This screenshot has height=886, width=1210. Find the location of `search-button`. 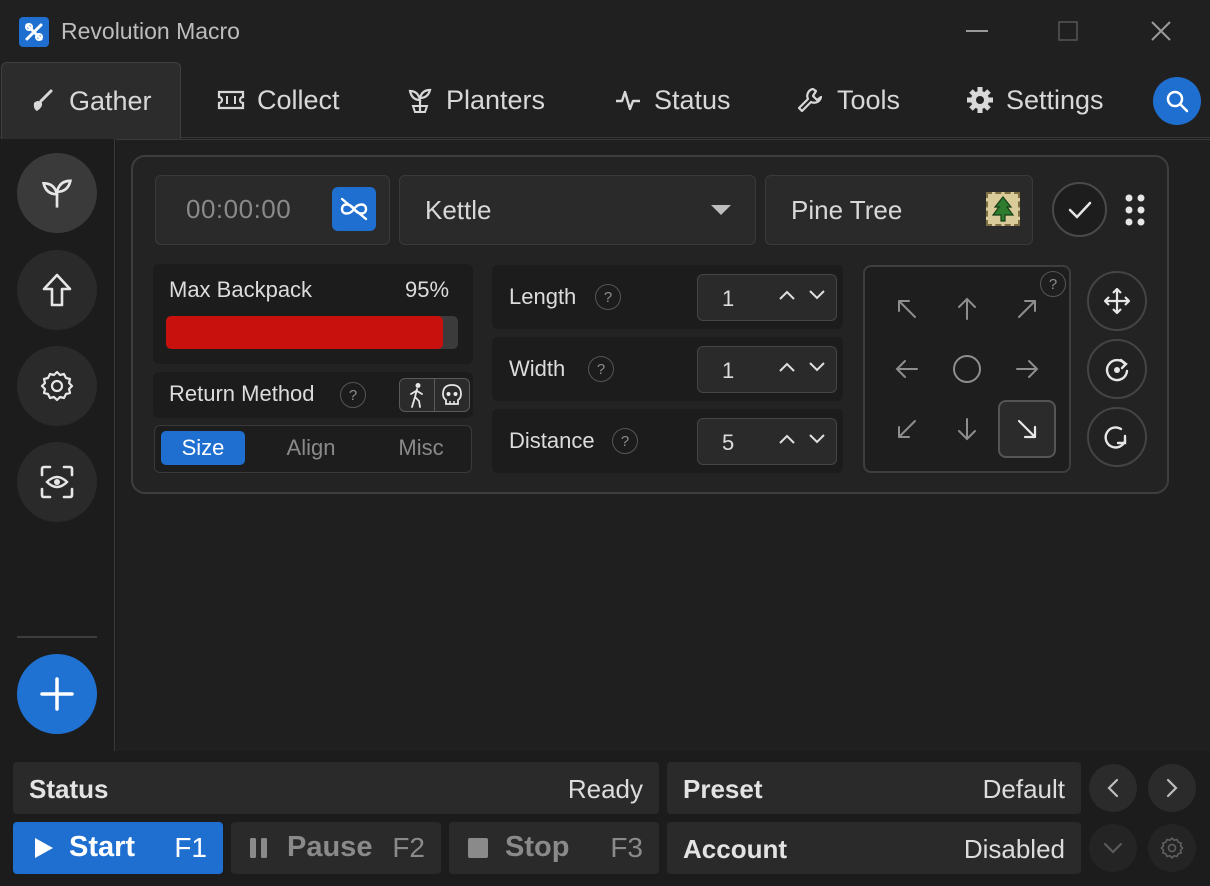

search-button is located at coordinates (1177, 101).